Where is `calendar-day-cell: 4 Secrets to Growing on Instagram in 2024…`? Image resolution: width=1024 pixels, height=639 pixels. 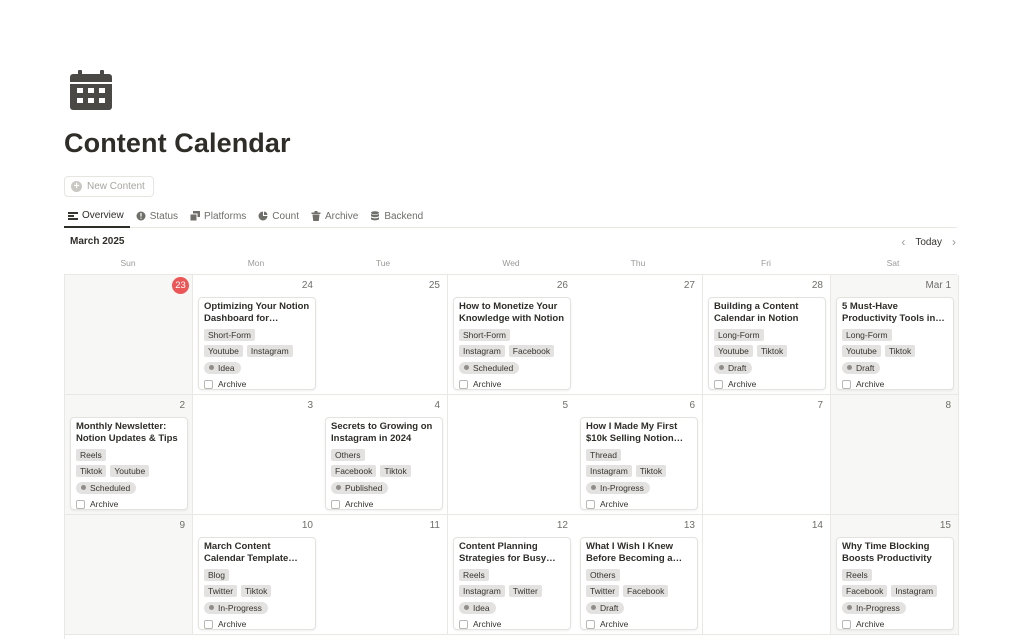 calendar-day-cell: 4 Secrets to Growing on Instagram in 2024… is located at coordinates (384, 455).